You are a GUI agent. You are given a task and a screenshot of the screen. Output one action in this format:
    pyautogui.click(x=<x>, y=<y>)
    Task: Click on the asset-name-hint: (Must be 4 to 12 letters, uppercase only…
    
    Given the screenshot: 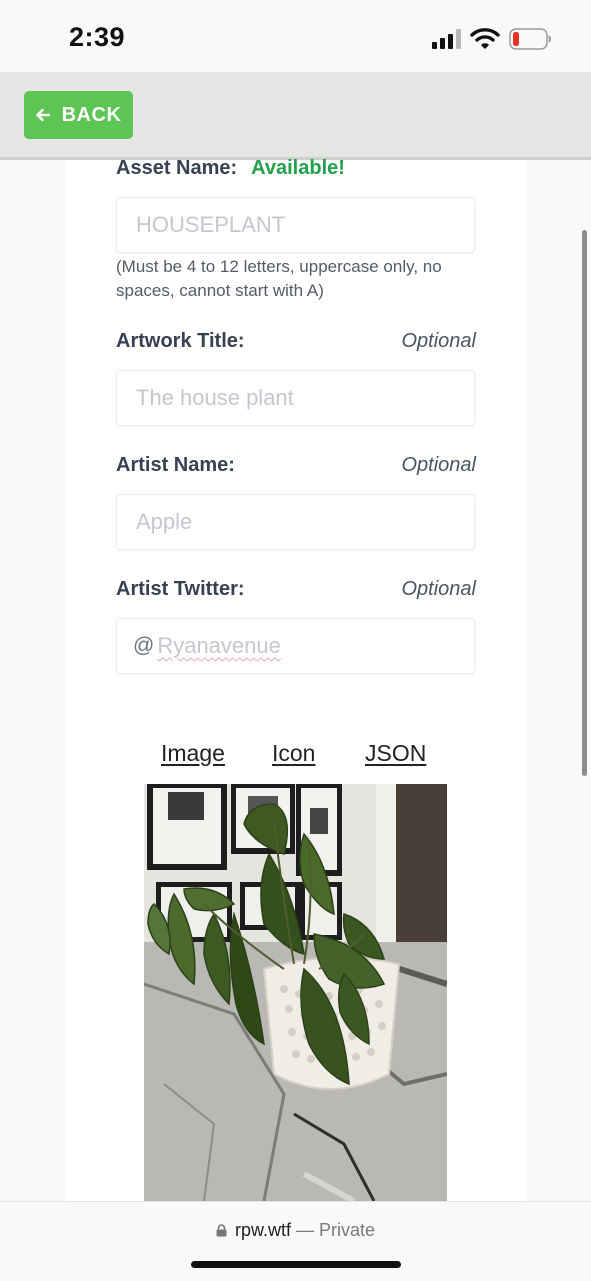 What is the action you would take?
    pyautogui.click(x=279, y=278)
    